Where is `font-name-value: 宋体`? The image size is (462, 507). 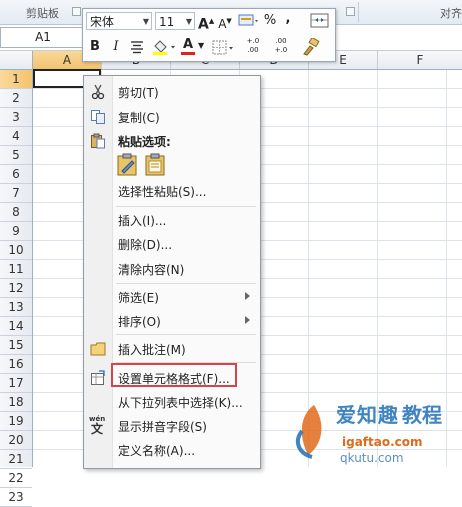 font-name-value: 宋体 is located at coordinates (102, 22).